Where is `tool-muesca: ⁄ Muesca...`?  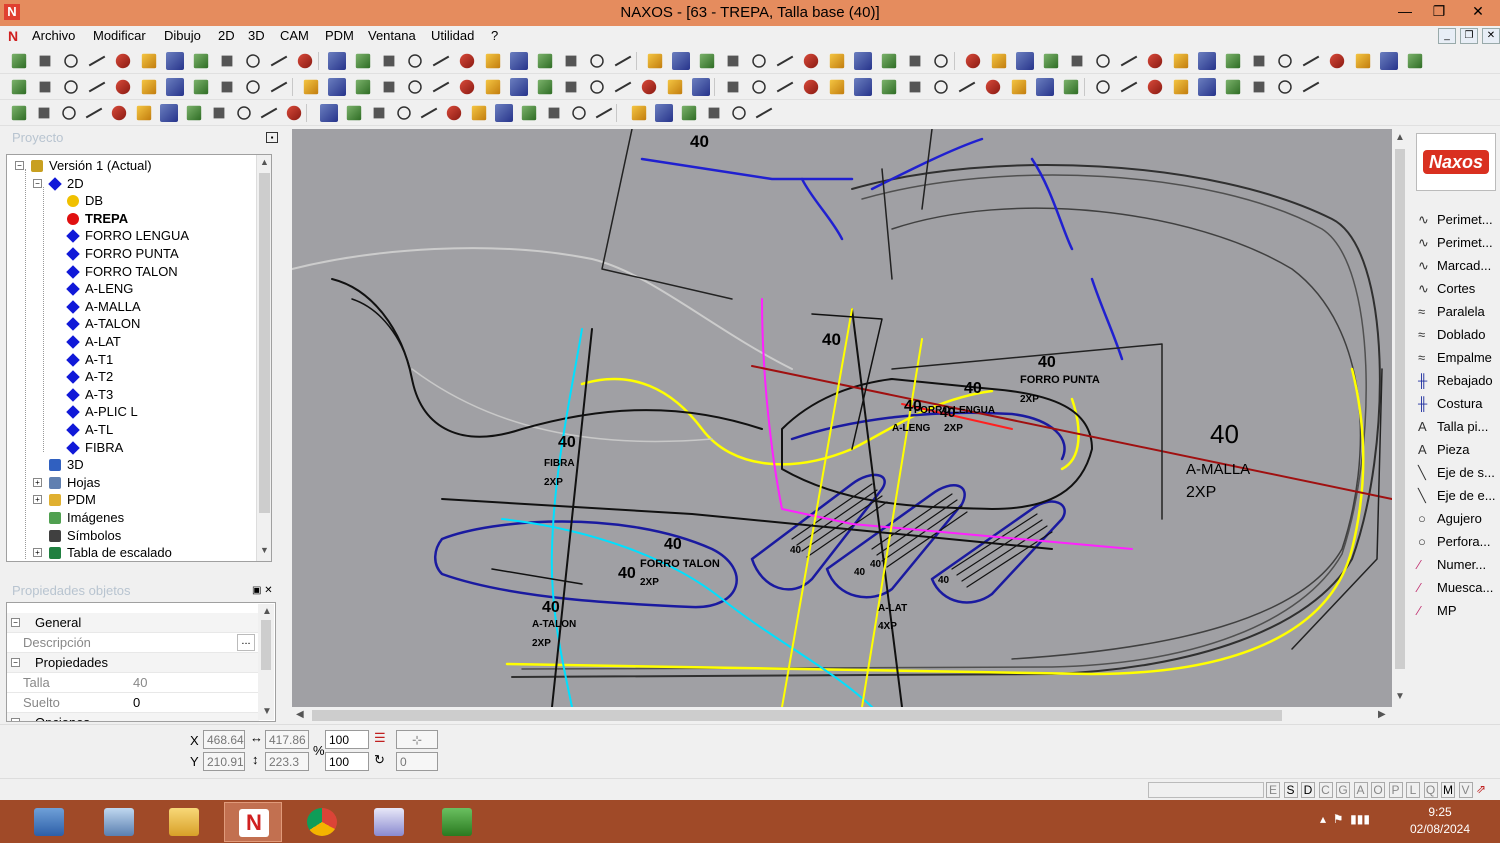 tool-muesca: ⁄ Muesca... is located at coordinates (1457, 588).